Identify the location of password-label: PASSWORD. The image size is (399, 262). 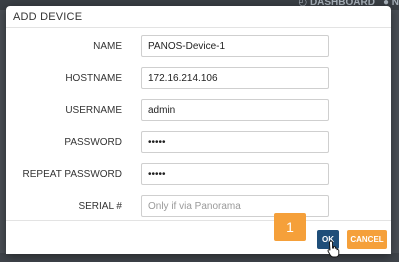
(93, 142).